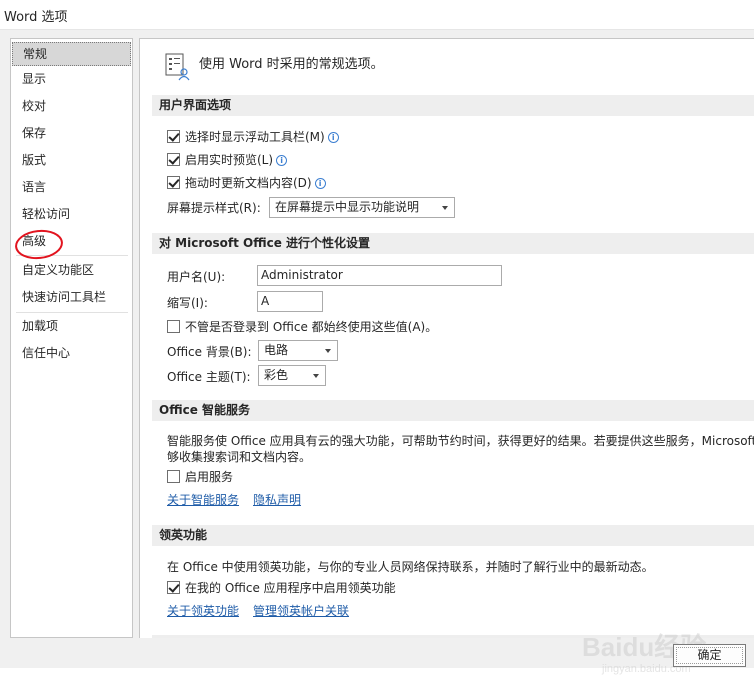 This screenshot has height=676, width=754. I want to click on office-theme-label: Office 主题(T):, so click(209, 377).